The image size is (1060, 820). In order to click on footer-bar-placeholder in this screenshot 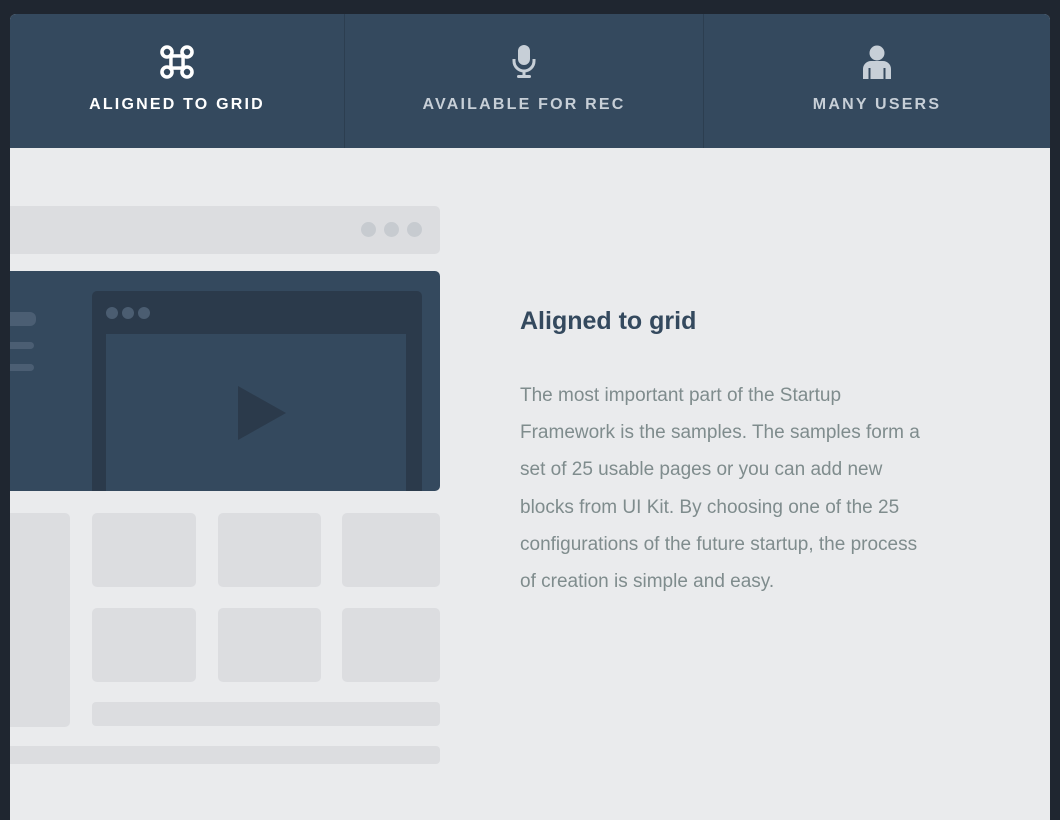, I will do `click(225, 755)`.